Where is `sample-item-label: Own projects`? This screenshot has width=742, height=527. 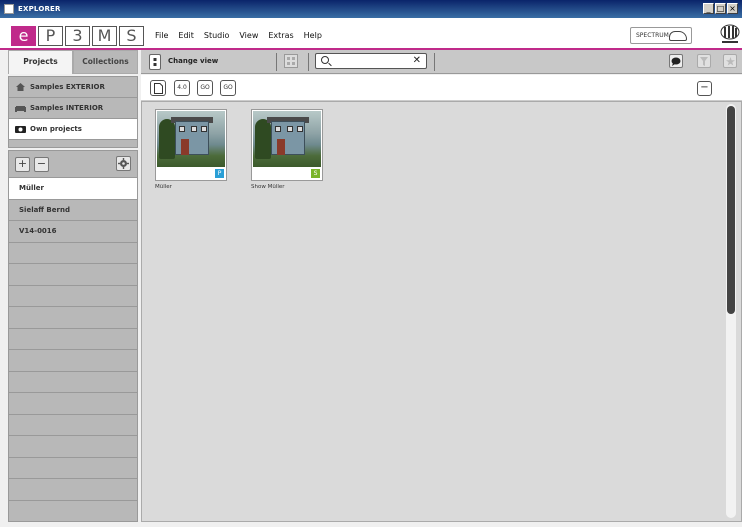
sample-item-label: Own projects is located at coordinates (56, 129).